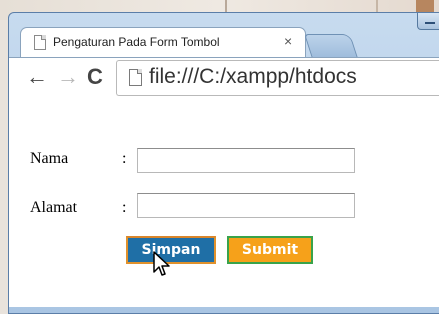 This screenshot has height=314, width=439. Describe the element at coordinates (246, 205) in the screenshot. I see `alamat-input` at that location.